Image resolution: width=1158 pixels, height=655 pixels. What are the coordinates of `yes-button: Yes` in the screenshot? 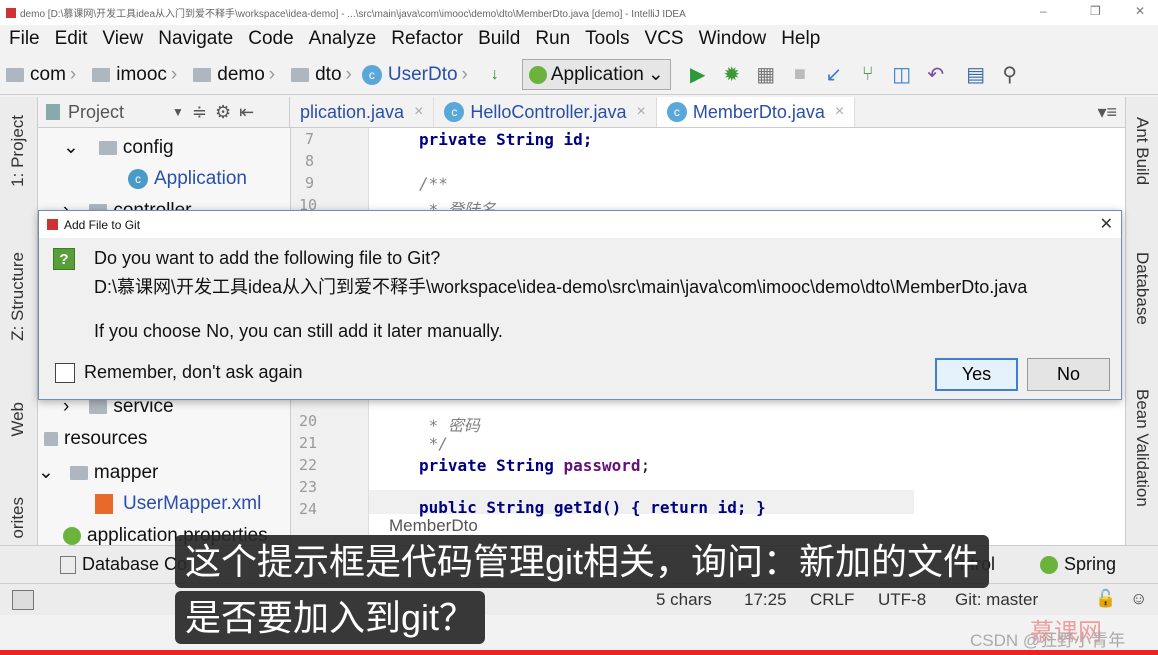 It's located at (976, 374).